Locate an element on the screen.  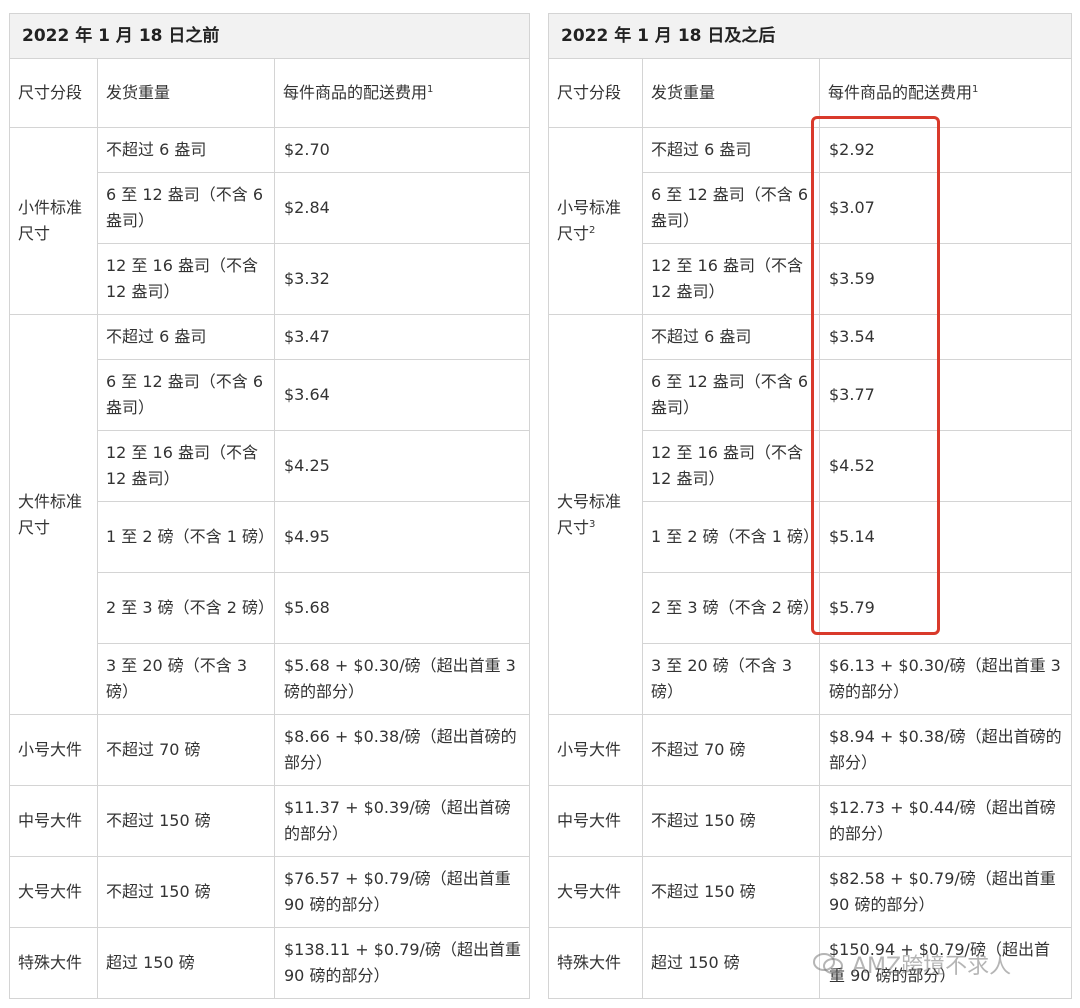
price-highlight-box is located at coordinates (875, 375).